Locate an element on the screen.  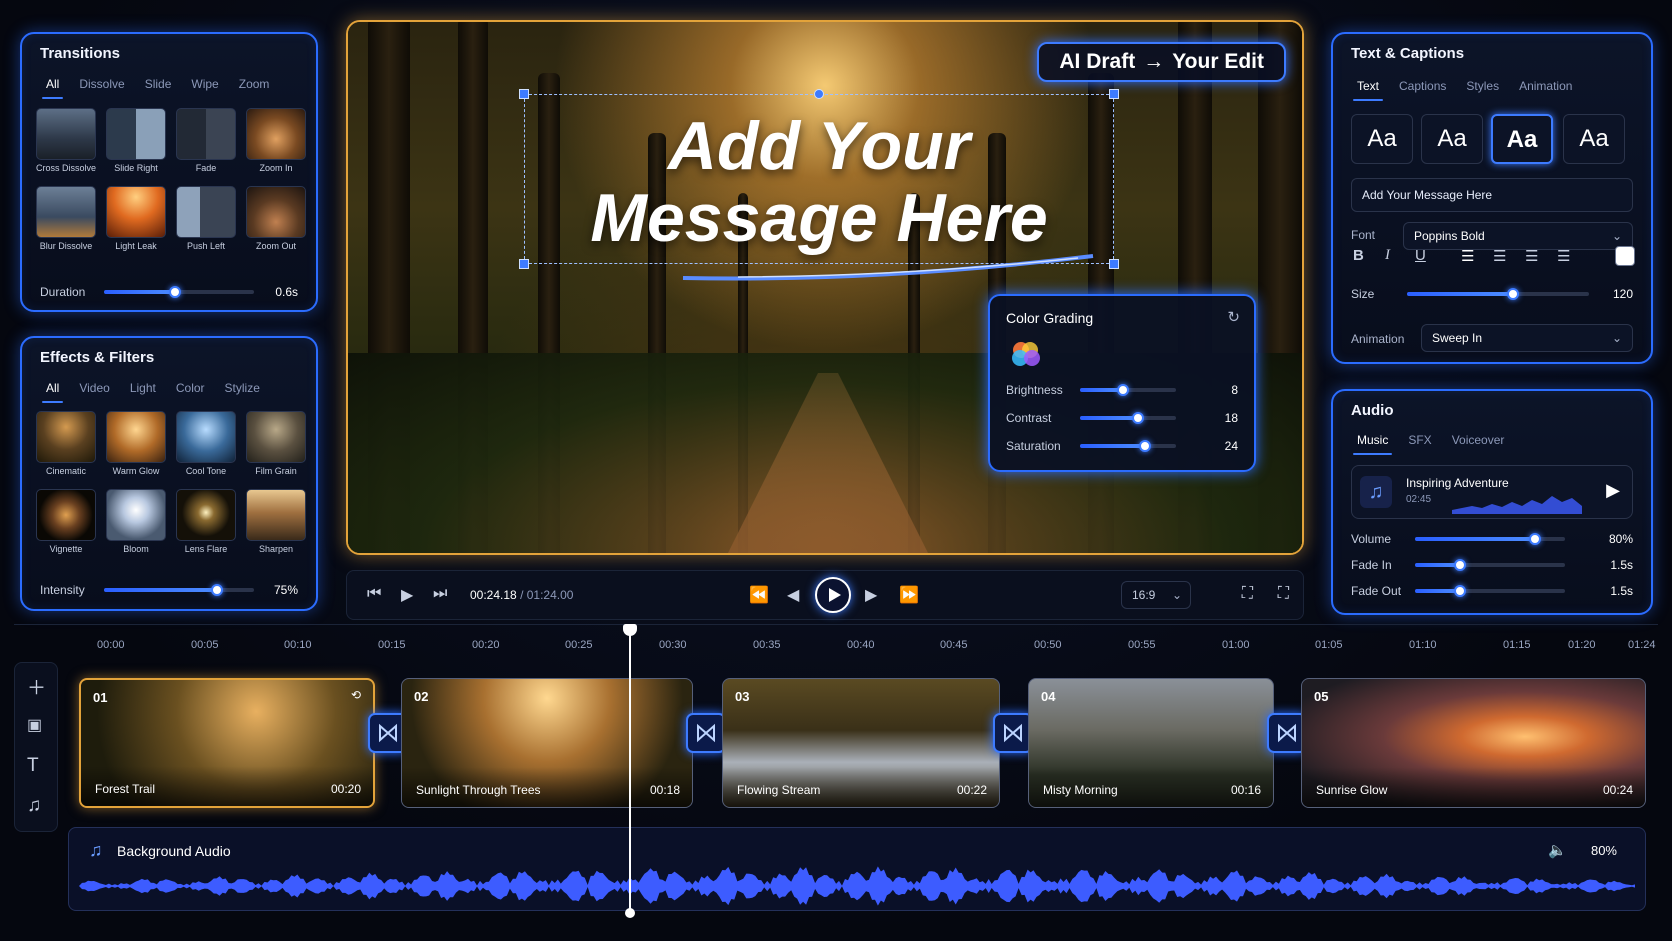
fast-forward-icon: ⏩ is located at coordinates (909, 595).